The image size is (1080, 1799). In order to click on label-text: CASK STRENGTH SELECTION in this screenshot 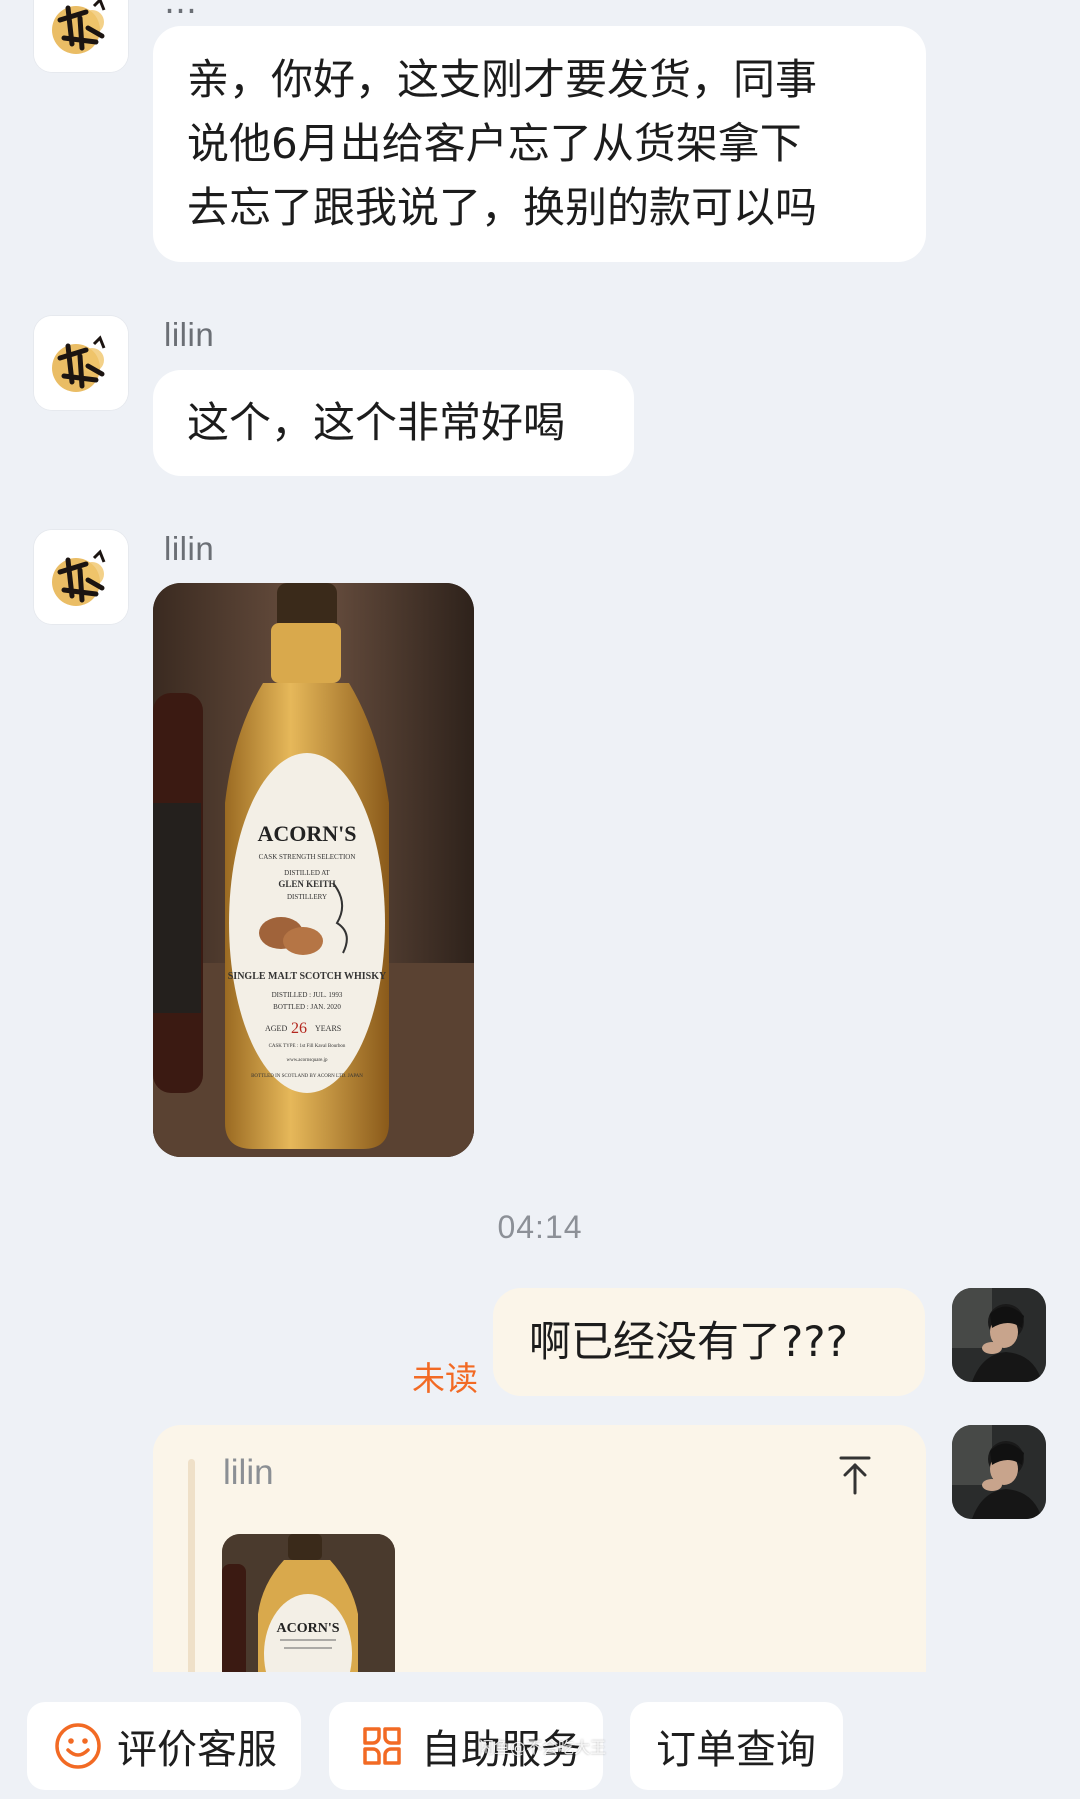, I will do `click(307, 857)`.